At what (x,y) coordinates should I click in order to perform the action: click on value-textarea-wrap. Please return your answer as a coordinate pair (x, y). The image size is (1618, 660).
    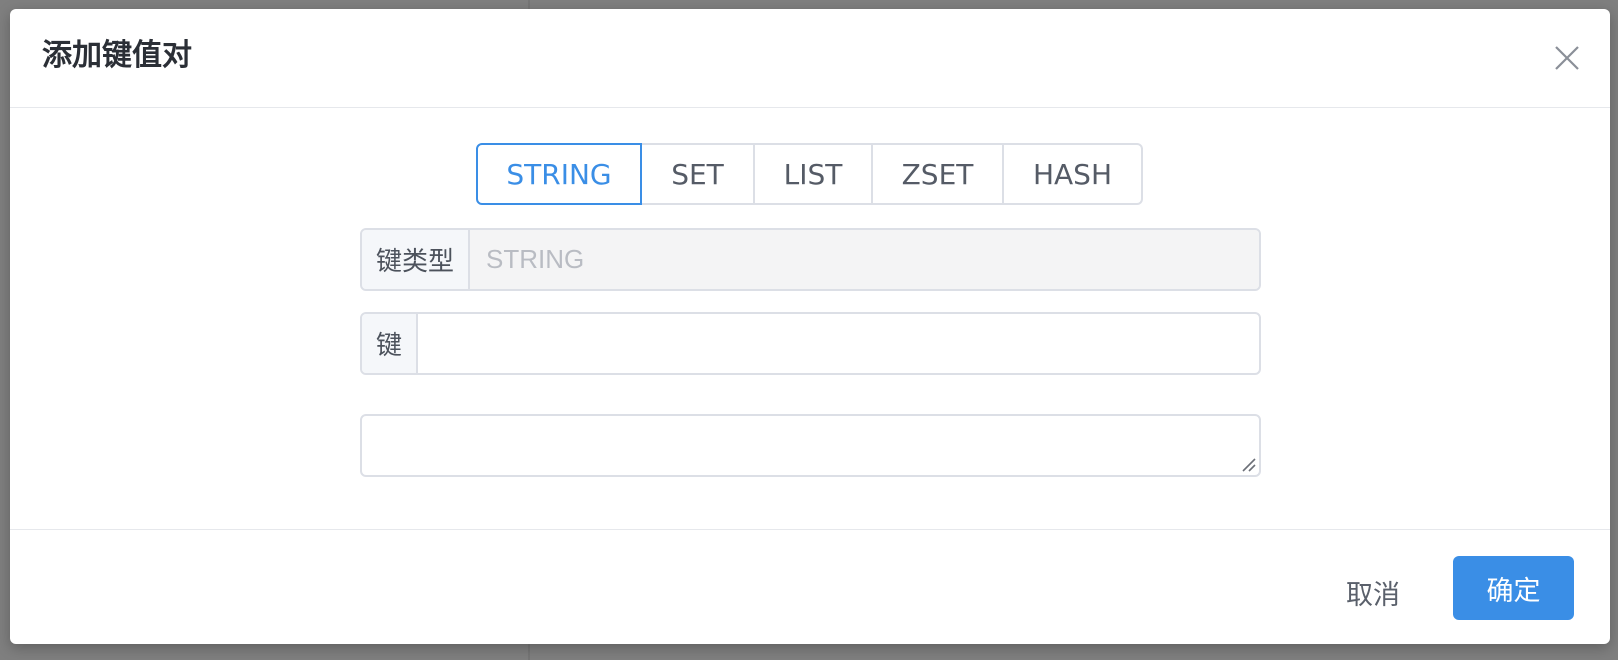
    Looking at the image, I should click on (810, 445).